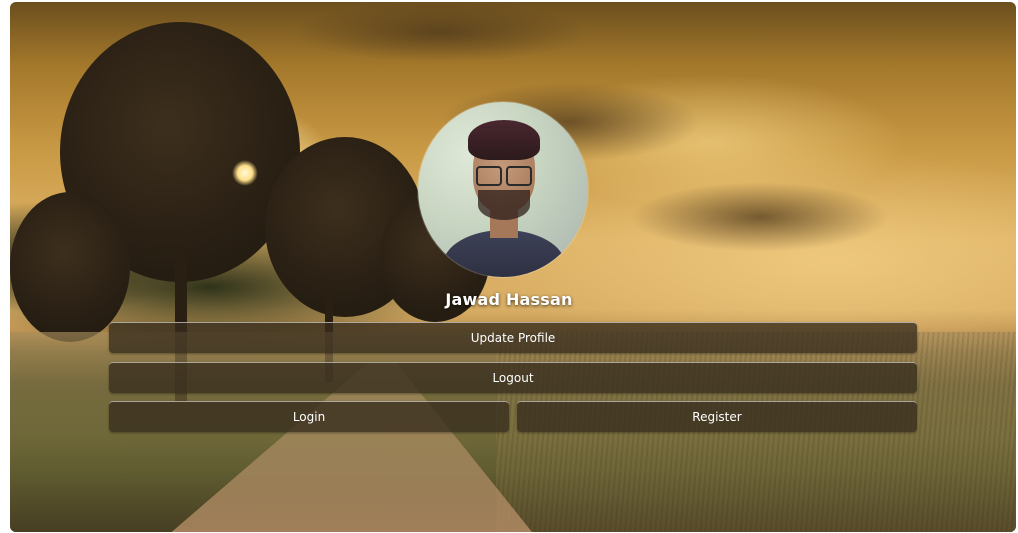 The width and height of the screenshot is (1018, 533). What do you see at coordinates (245, 173) in the screenshot?
I see `sun-icon` at bounding box center [245, 173].